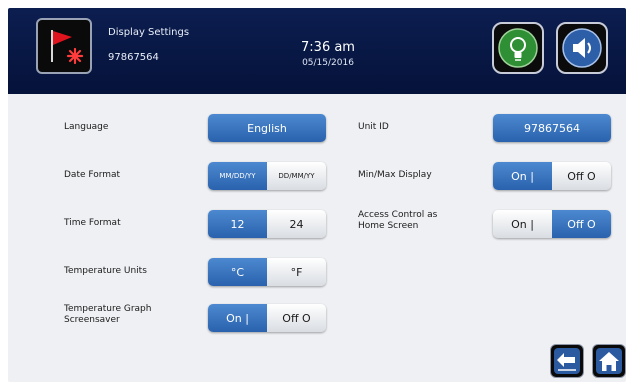 Image resolution: width=634 pixels, height=386 pixels. I want to click on min-max-off-option: Off O, so click(581, 176).